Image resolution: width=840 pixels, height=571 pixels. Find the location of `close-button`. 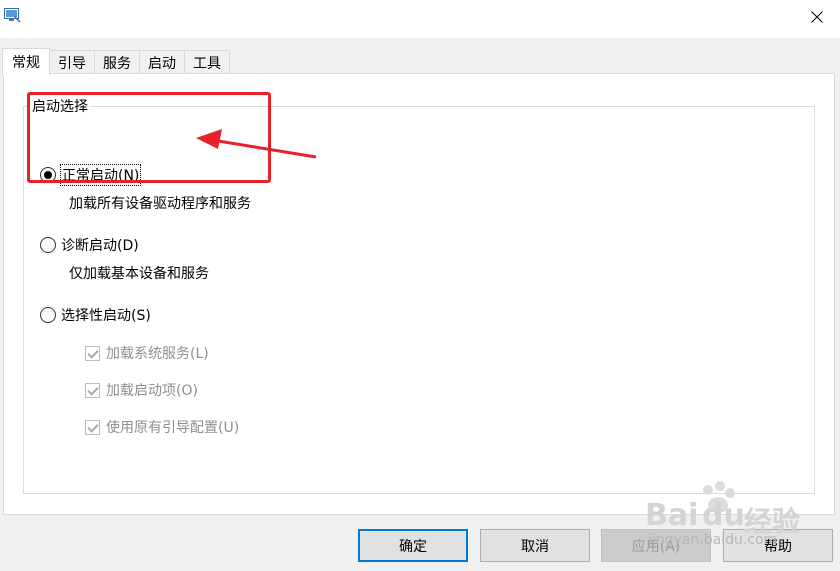

close-button is located at coordinates (817, 17).